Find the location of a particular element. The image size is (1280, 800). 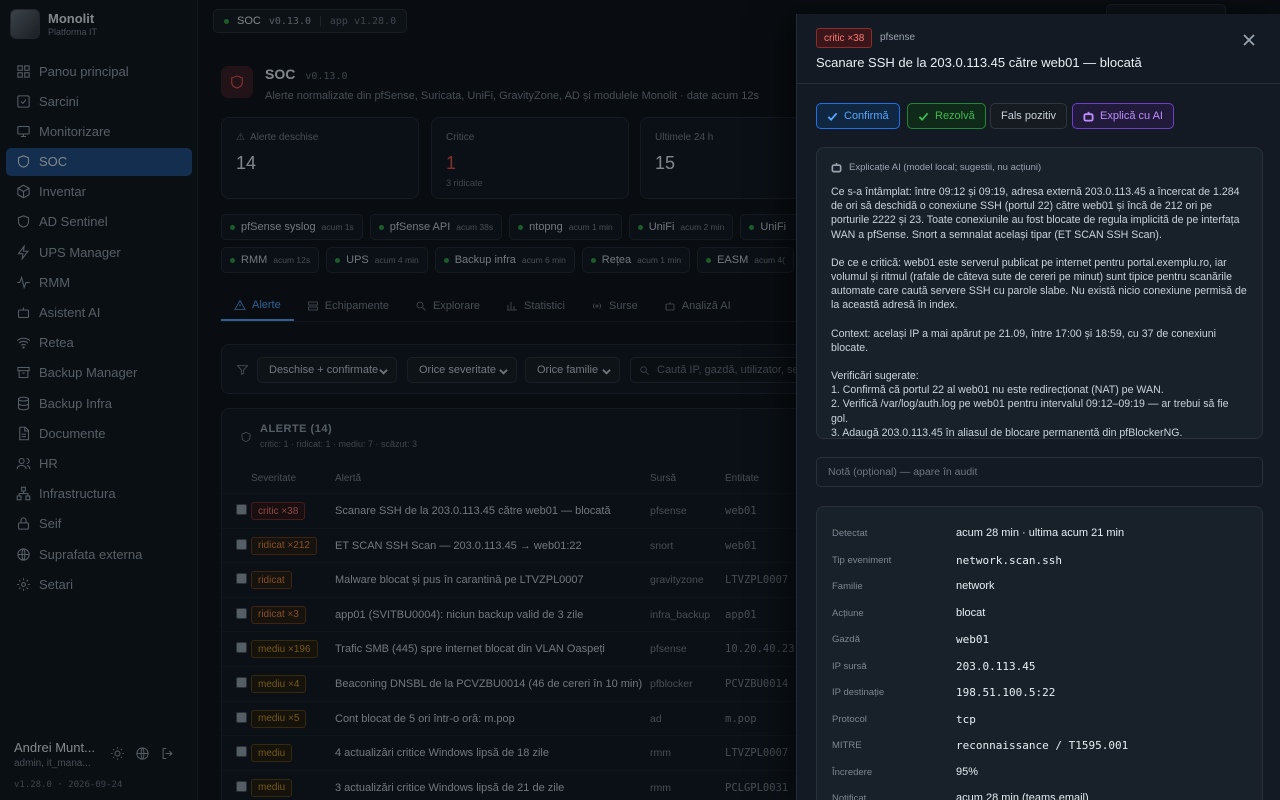

tab-surse: Surse is located at coordinates (614, 305).